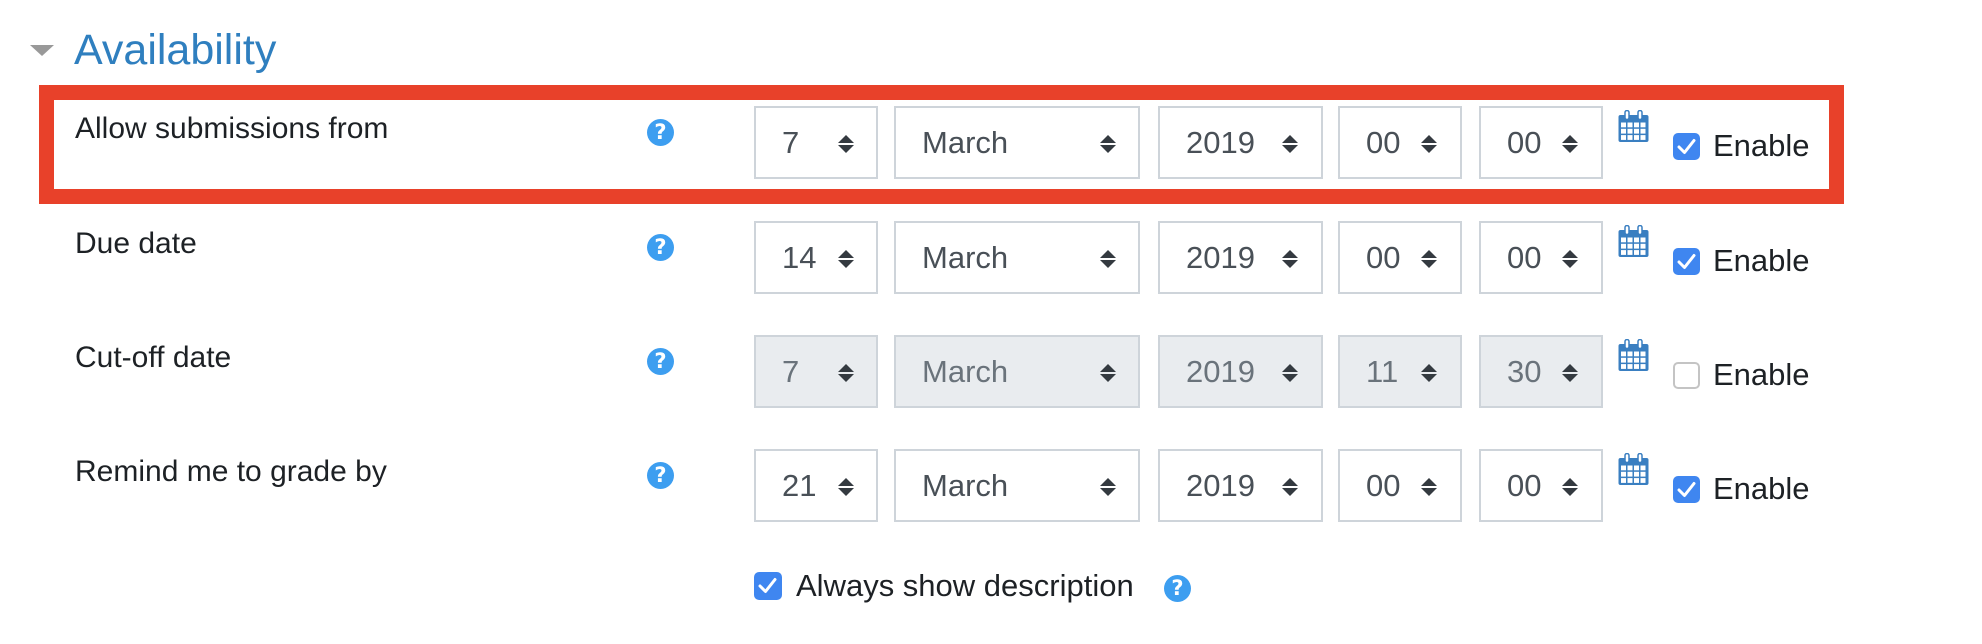  What do you see at coordinates (153, 357) in the screenshot?
I see `field-label: Cut-off date` at bounding box center [153, 357].